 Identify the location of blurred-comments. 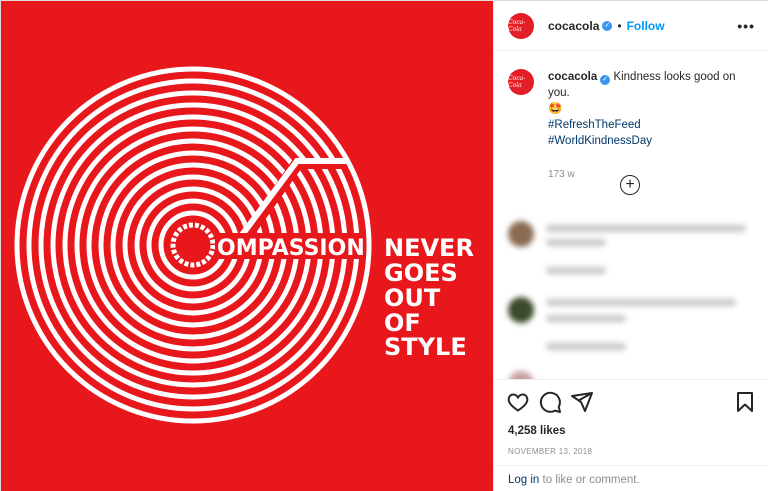
(631, 295).